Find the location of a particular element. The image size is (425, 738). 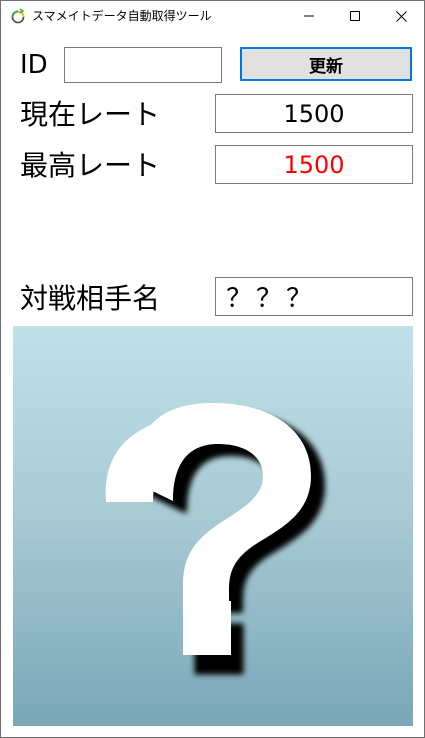

minimize-button is located at coordinates (309, 16).